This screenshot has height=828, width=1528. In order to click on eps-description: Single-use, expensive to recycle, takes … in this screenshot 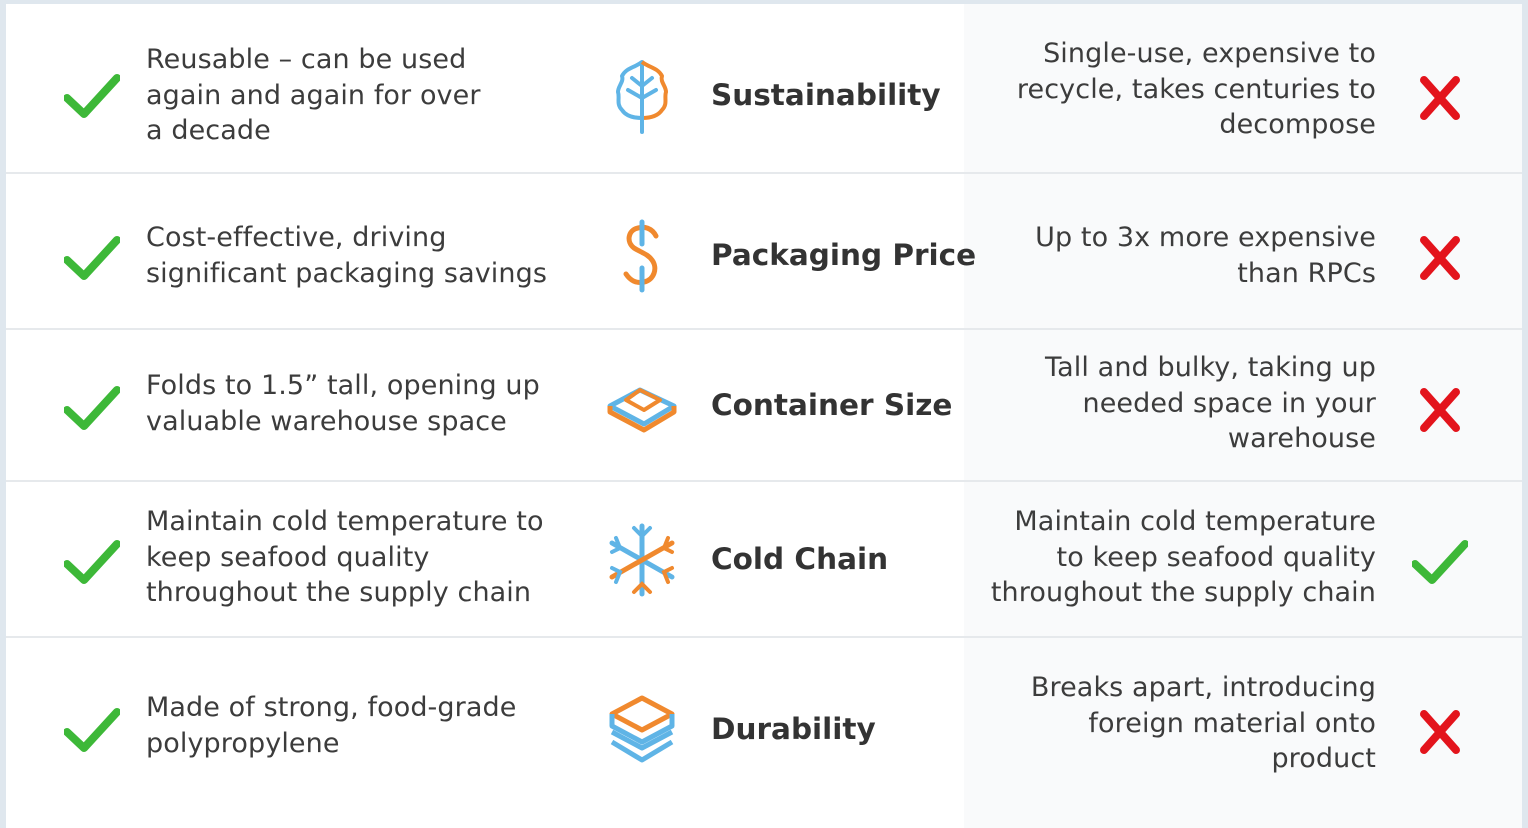, I will do `click(1196, 89)`.